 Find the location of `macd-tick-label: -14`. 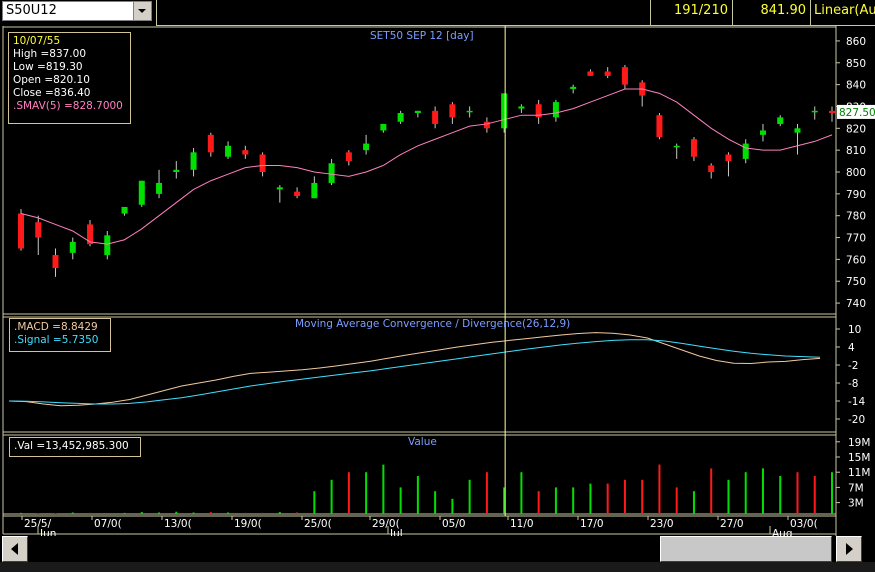

macd-tick-label: -14 is located at coordinates (856, 402).